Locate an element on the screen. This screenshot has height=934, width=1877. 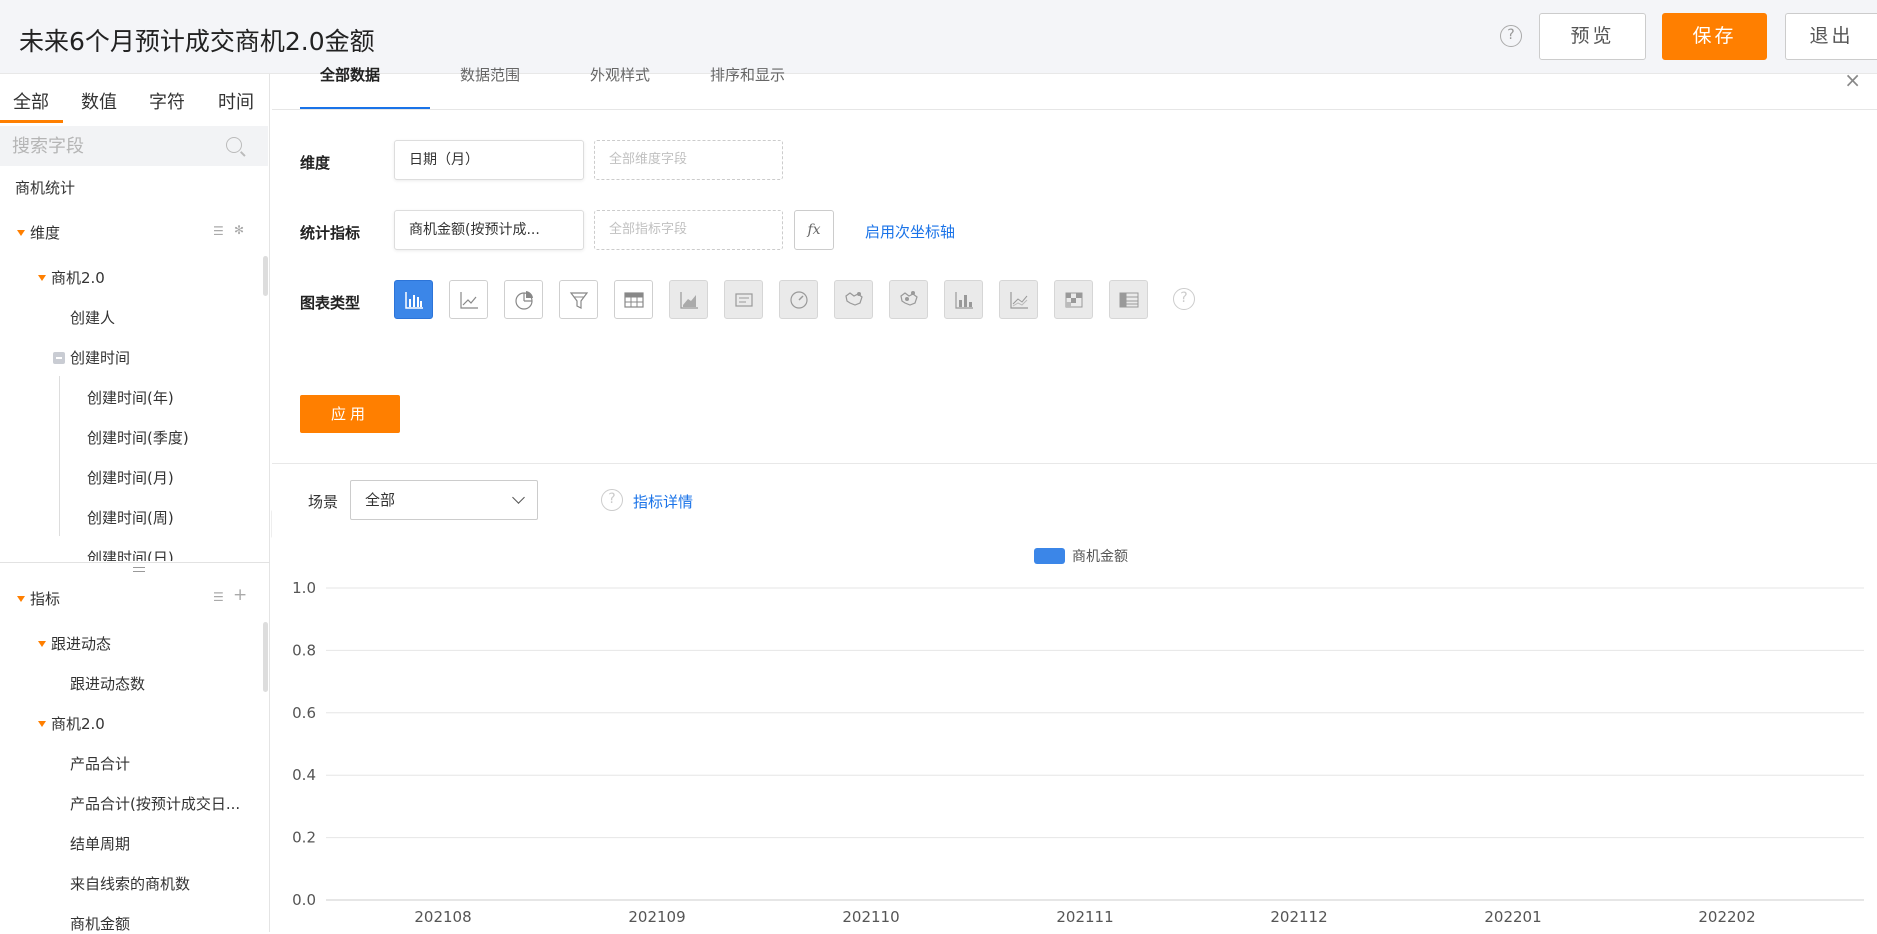
scene-select-value: 全部 is located at coordinates (380, 500).